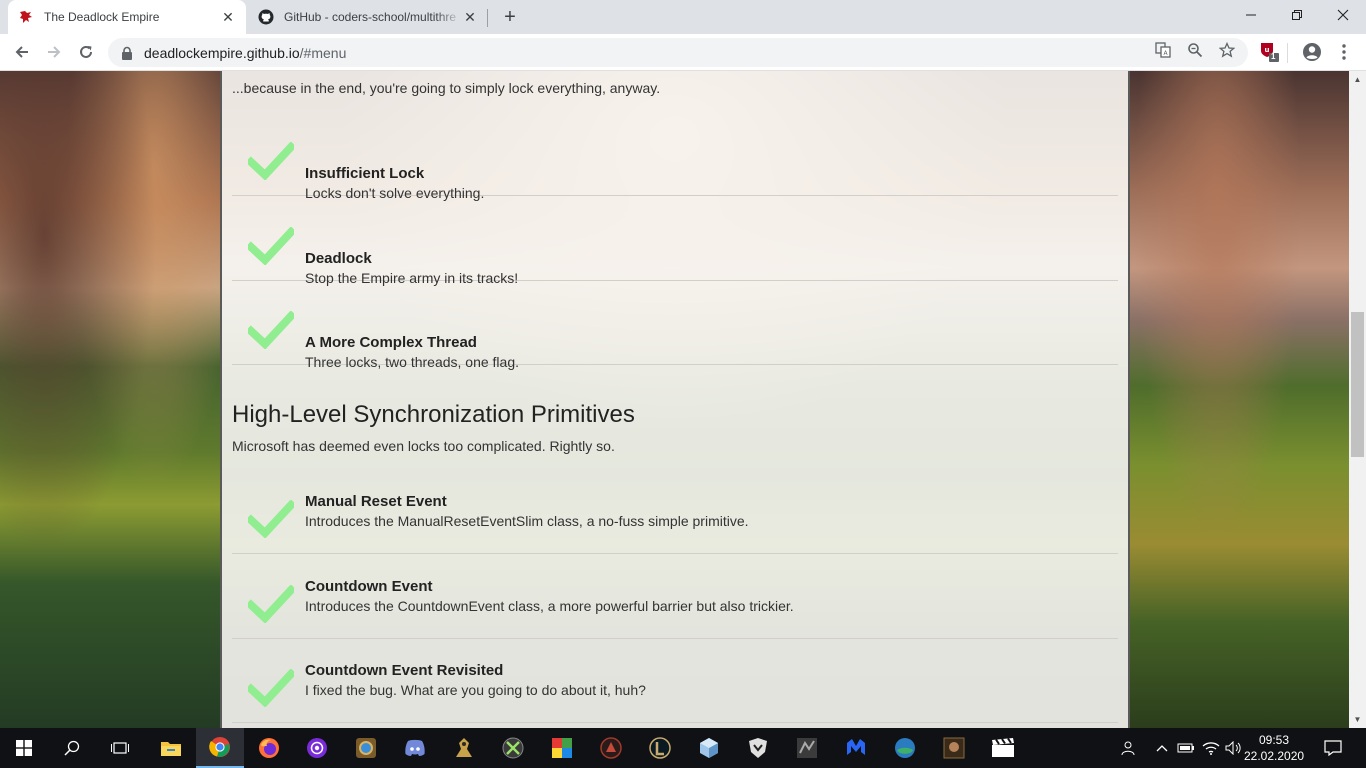 The image size is (1366, 768). I want to click on game-launcher-icon, so click(366, 748).